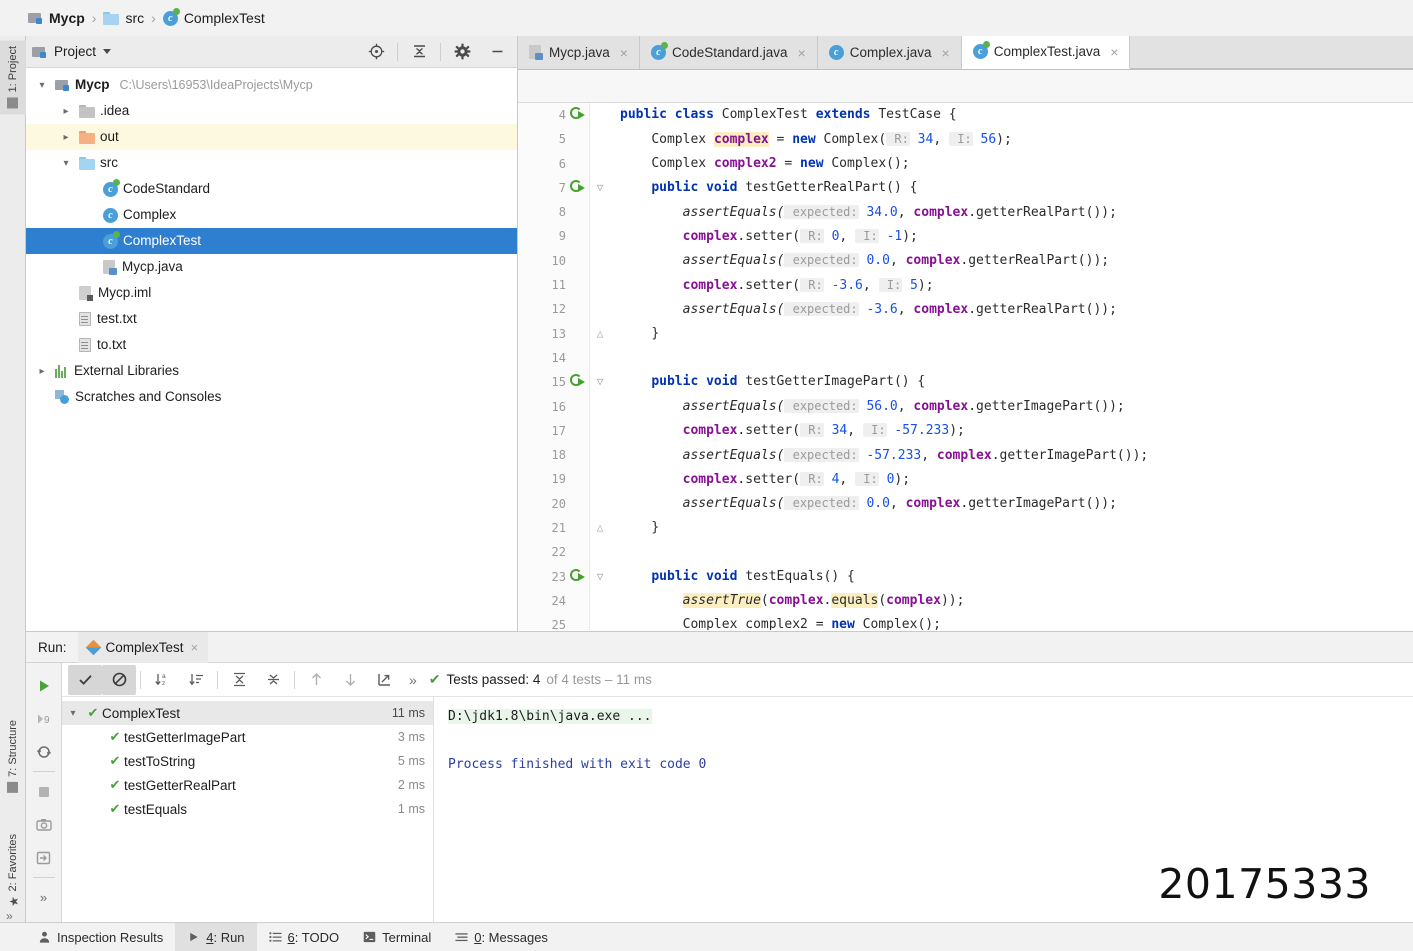 The height and width of the screenshot is (951, 1413). What do you see at coordinates (965, 285) in the screenshot?
I see `code-line: 11 complex.setter( R: -3.6, I: 5);` at bounding box center [965, 285].